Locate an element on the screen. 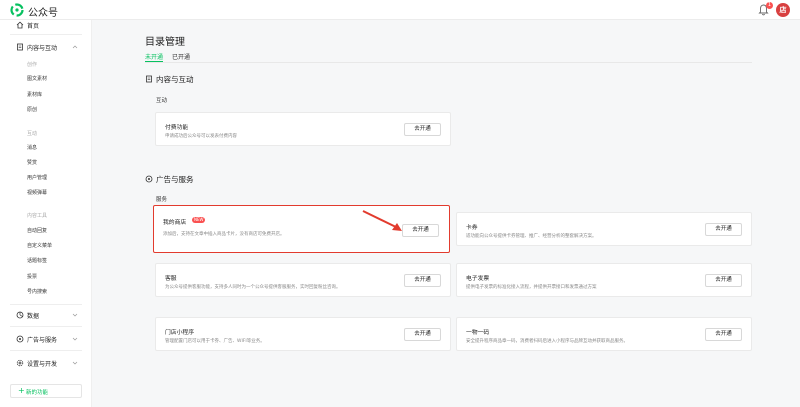  sidebar-subitem: 投票 is located at coordinates (32, 276).